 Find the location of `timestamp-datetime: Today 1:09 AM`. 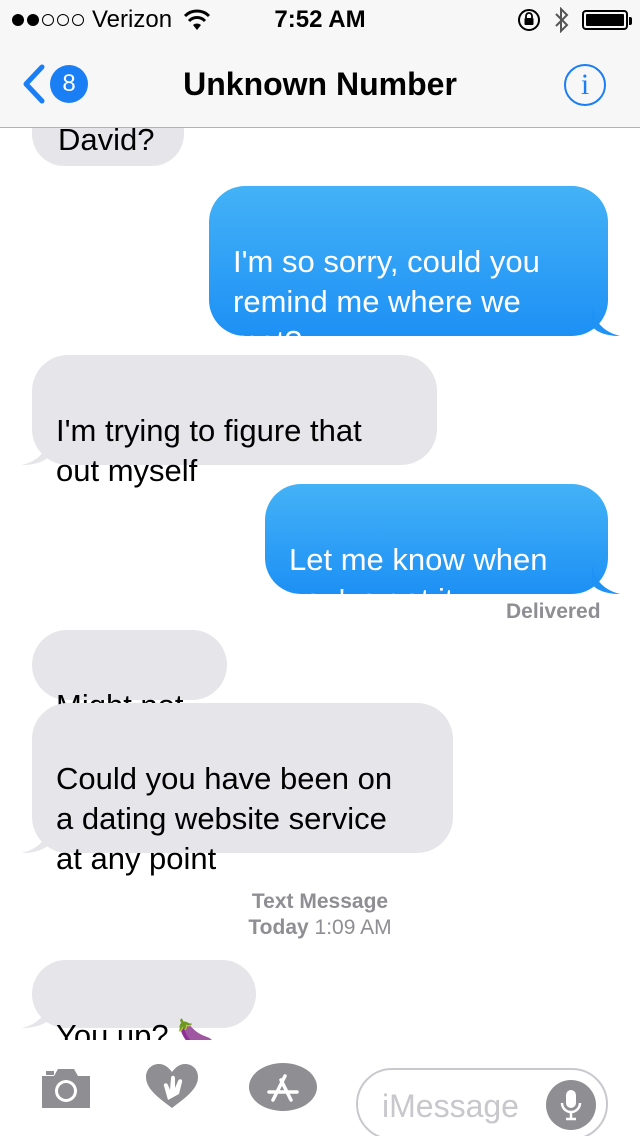

timestamp-datetime: Today 1:09 AM is located at coordinates (320, 928).